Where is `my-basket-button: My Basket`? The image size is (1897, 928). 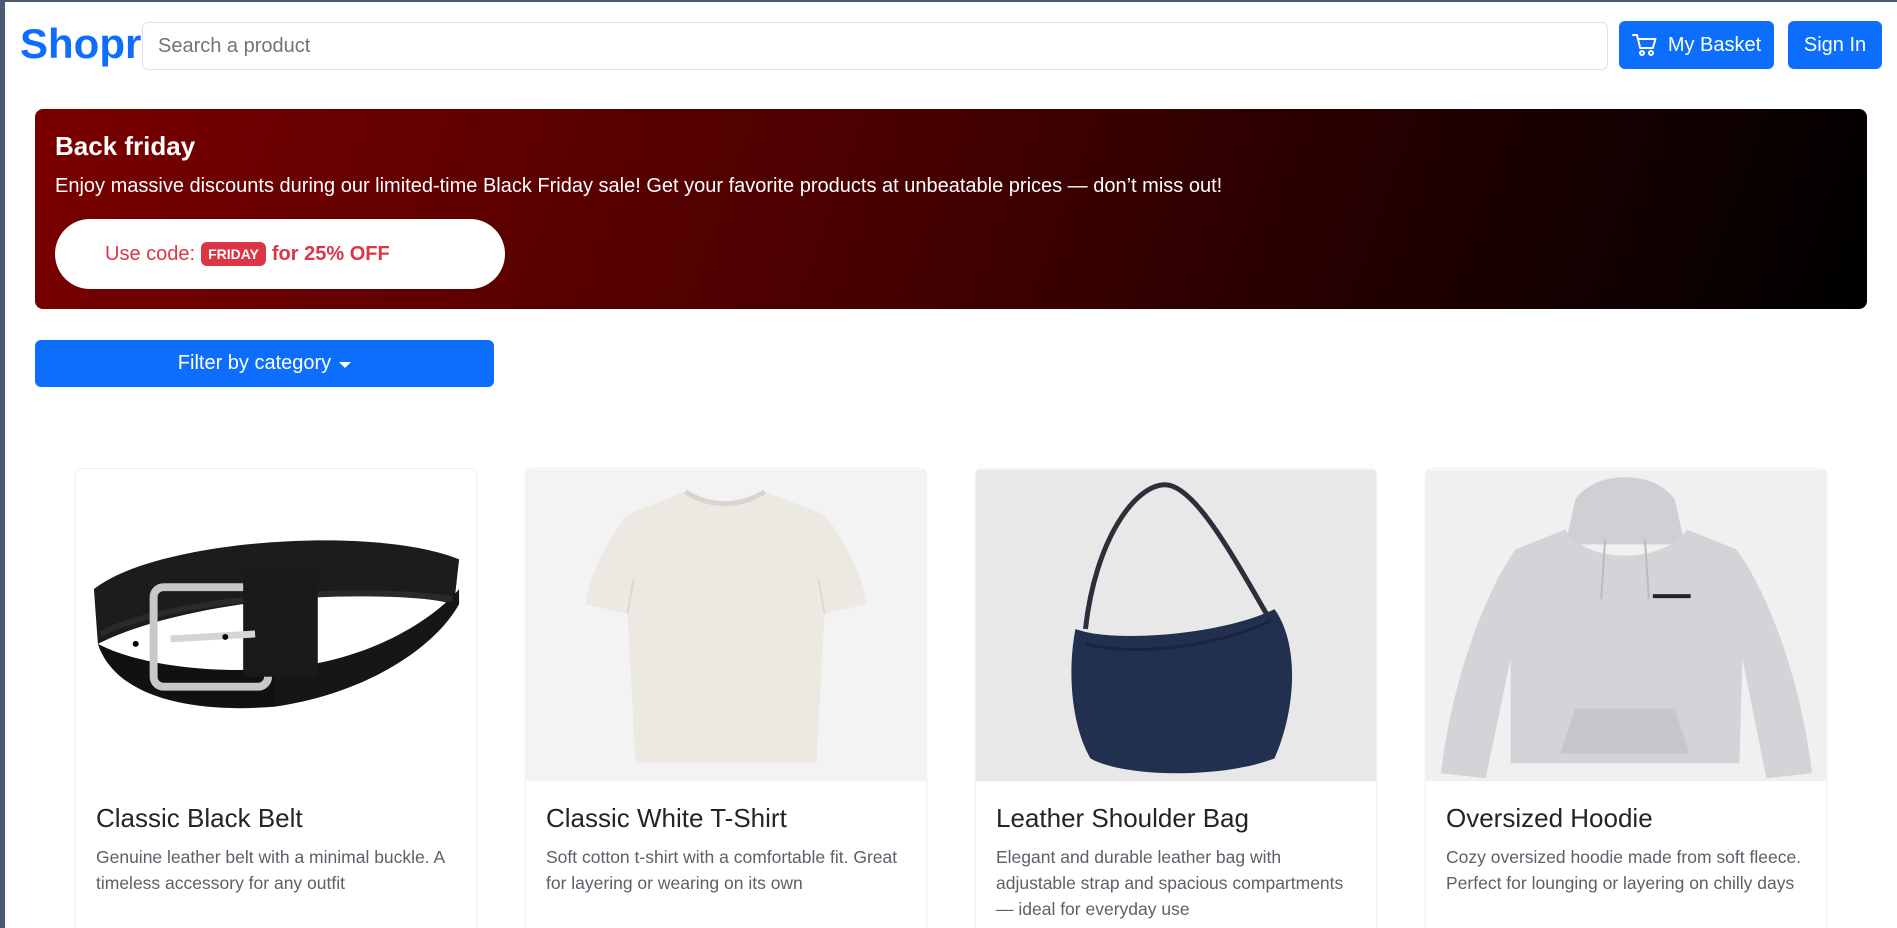 my-basket-button: My Basket is located at coordinates (1696, 45).